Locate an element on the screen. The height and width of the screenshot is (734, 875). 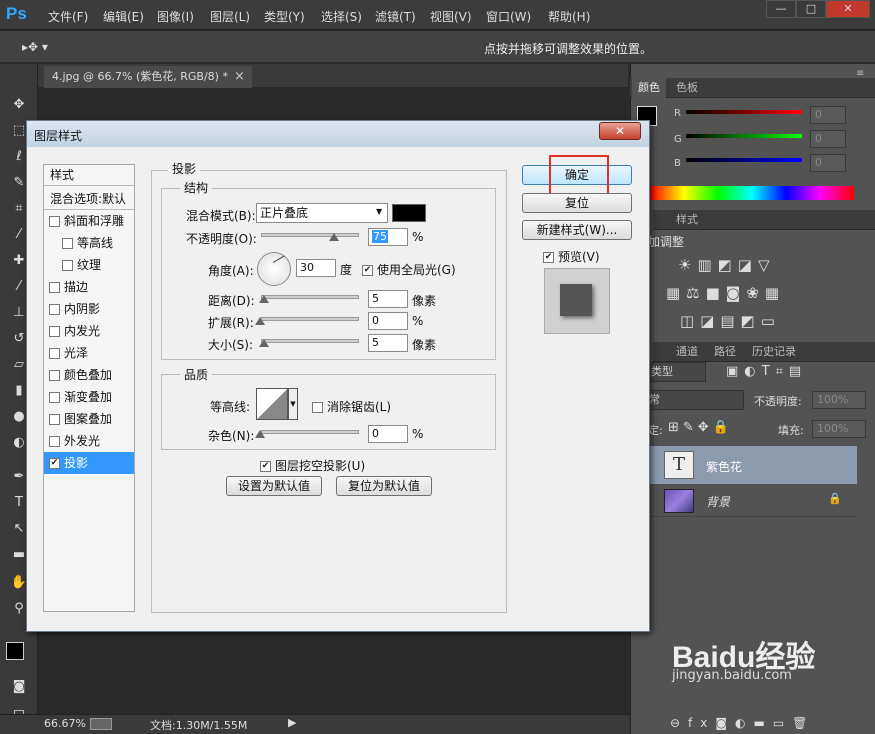
close-button: ✕ is located at coordinates (848, 9).